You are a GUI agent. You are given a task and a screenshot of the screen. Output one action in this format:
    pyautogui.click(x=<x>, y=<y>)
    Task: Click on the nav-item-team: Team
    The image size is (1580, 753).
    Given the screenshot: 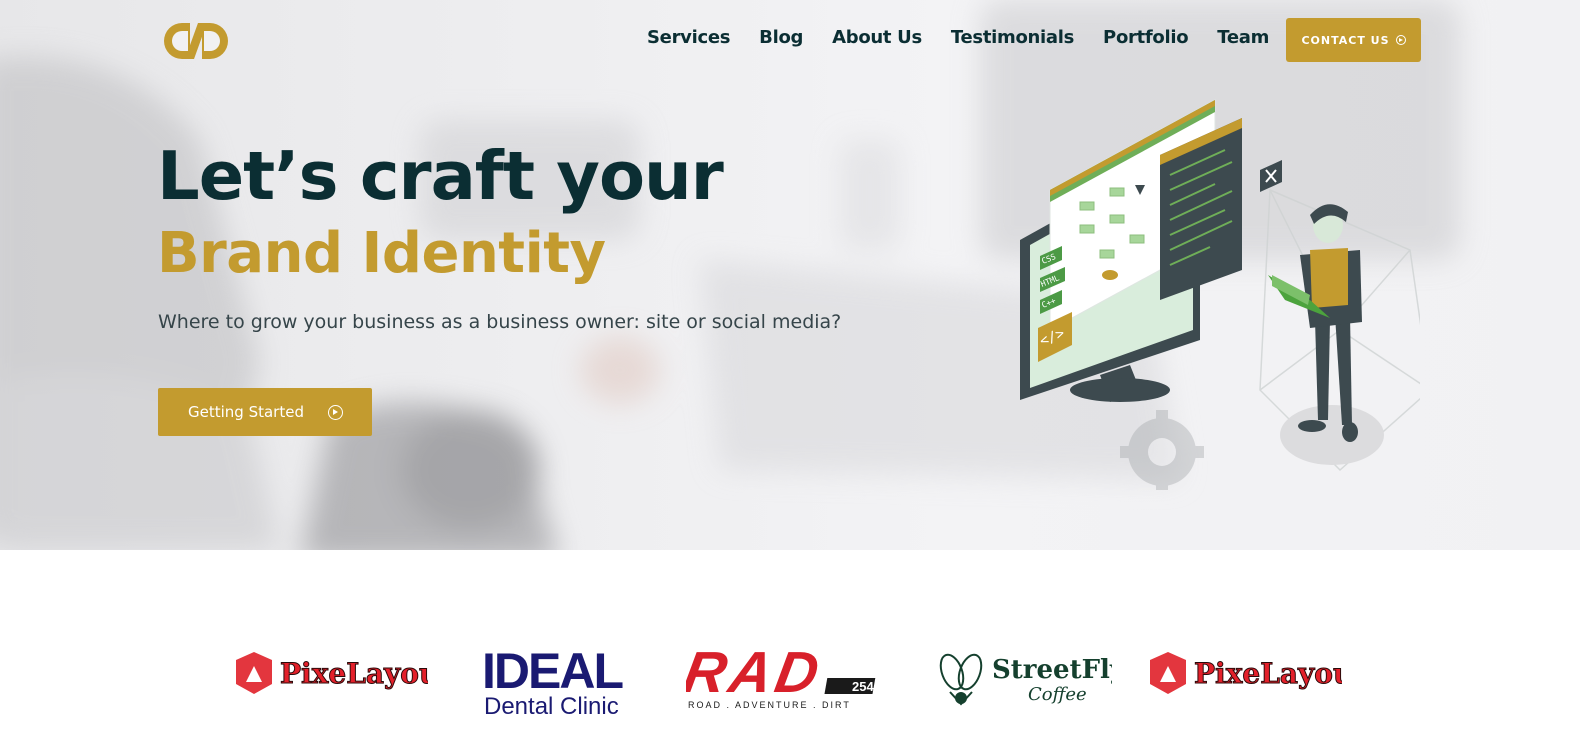 What is the action you would take?
    pyautogui.click(x=1243, y=37)
    